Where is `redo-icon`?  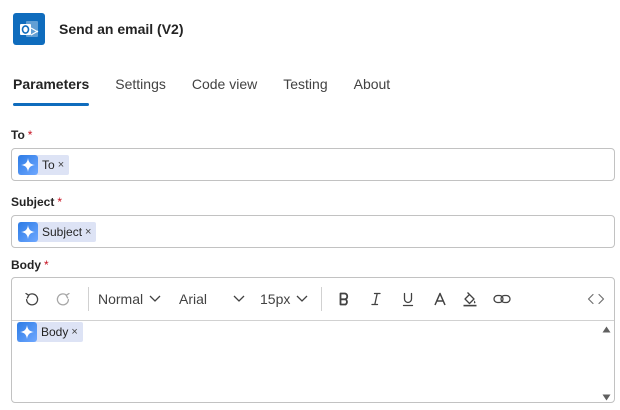 redo-icon is located at coordinates (63, 299).